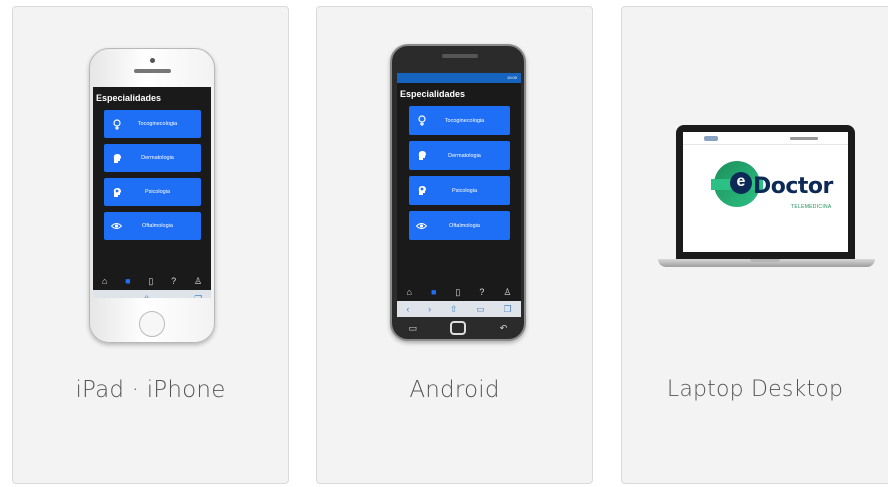  Describe the element at coordinates (454, 390) in the screenshot. I see `card-label: Android` at that location.